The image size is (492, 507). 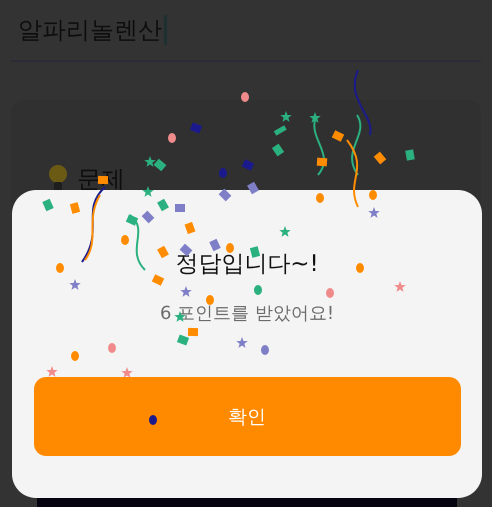 What do you see at coordinates (247, 416) in the screenshot?
I see `confirm-button: 확인` at bounding box center [247, 416].